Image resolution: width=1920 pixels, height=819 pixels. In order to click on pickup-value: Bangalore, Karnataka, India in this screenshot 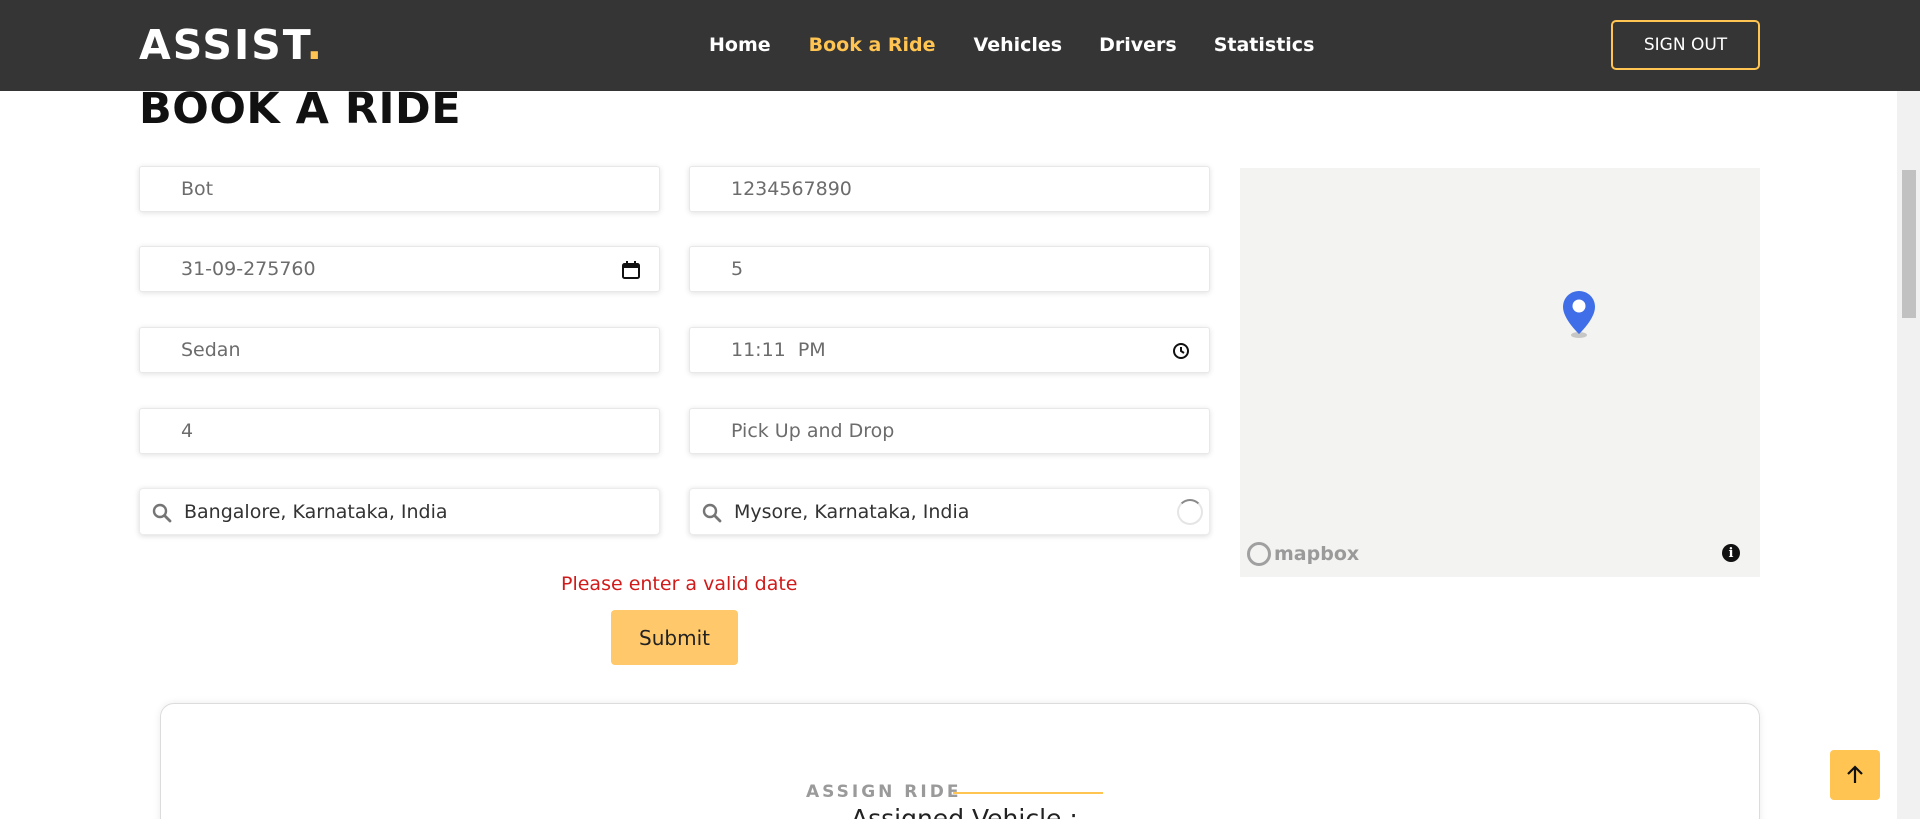, I will do `click(316, 511)`.